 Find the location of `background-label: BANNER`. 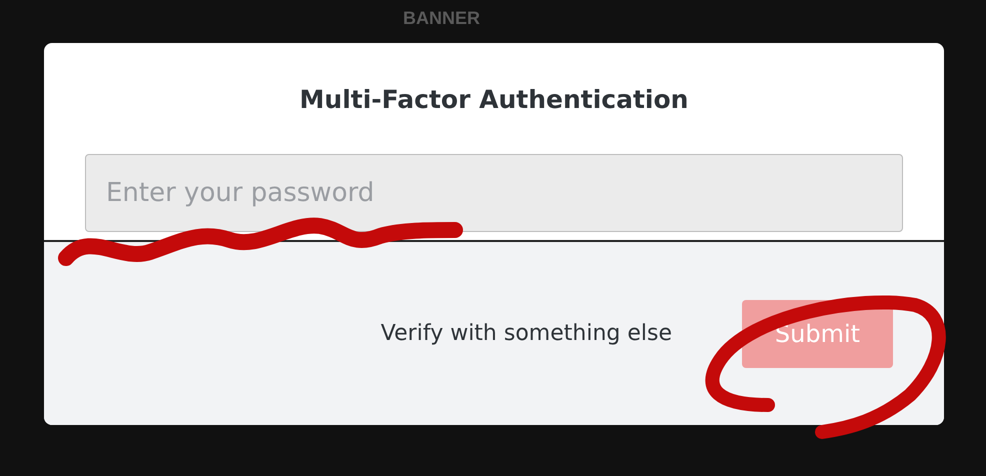

background-label: BANNER is located at coordinates (441, 18).